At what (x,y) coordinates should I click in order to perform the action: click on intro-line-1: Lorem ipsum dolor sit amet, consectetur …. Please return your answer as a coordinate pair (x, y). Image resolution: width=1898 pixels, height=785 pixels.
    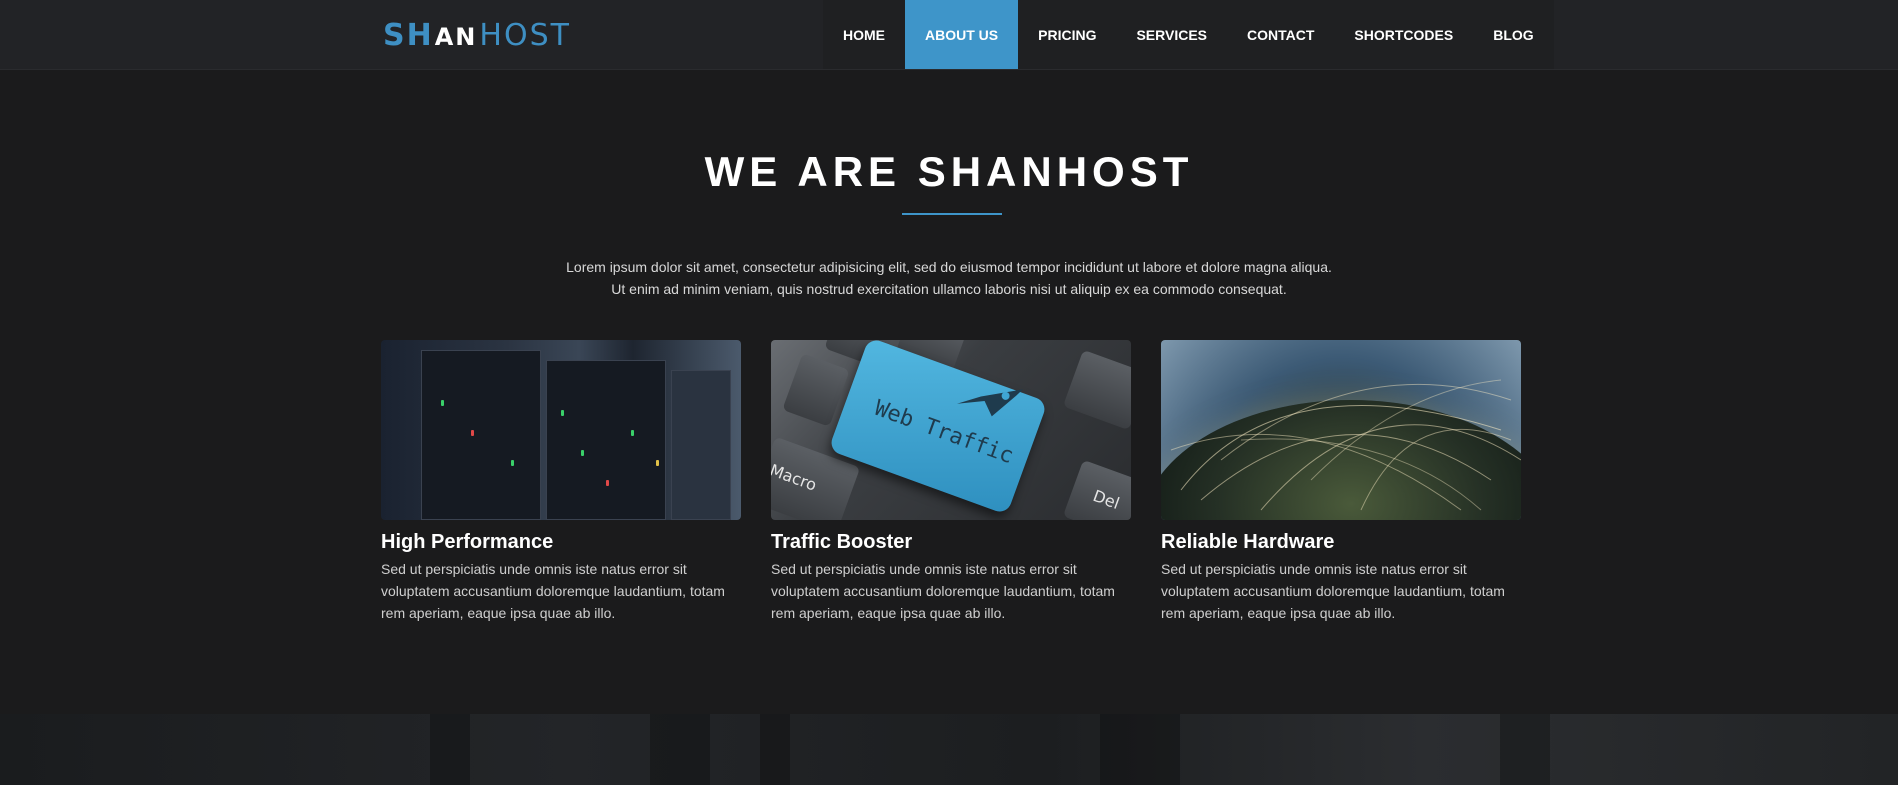
    Looking at the image, I should click on (949, 267).